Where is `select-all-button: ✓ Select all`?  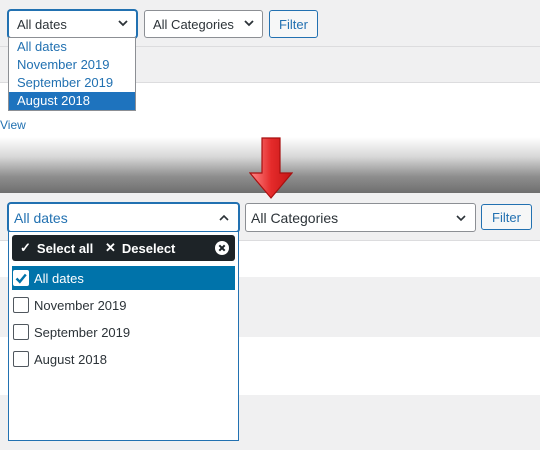
select-all-button: ✓ Select all is located at coordinates (56, 248).